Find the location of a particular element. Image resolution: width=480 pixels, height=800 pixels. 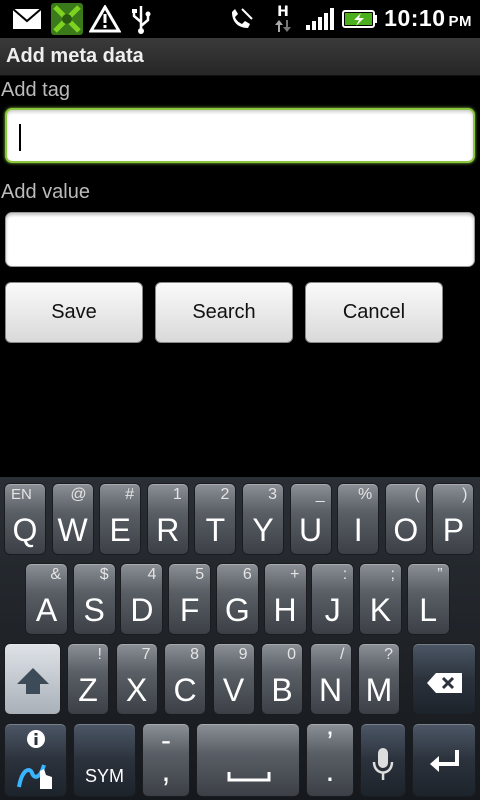

key-label: U is located at coordinates (311, 530).